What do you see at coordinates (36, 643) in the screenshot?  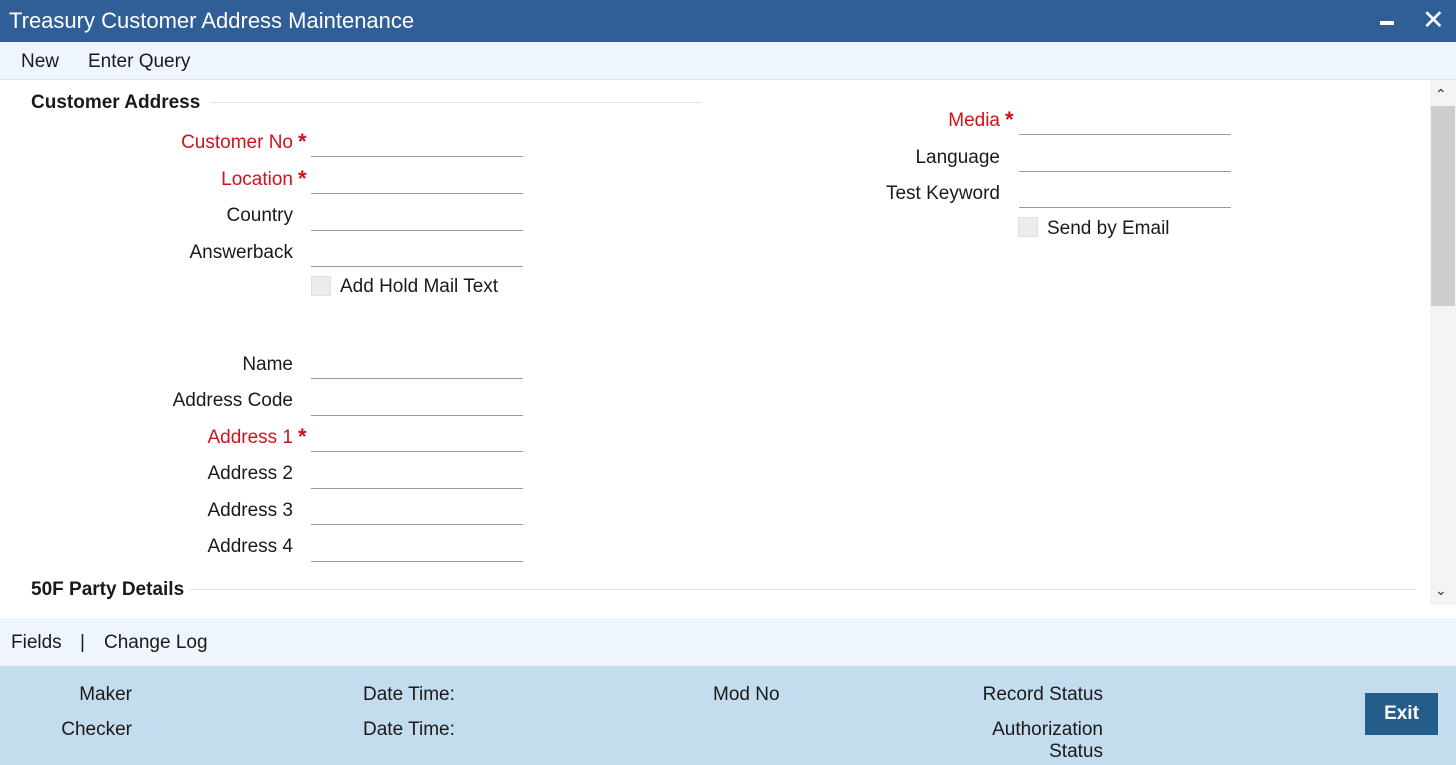 I see `fields-link: Fields` at bounding box center [36, 643].